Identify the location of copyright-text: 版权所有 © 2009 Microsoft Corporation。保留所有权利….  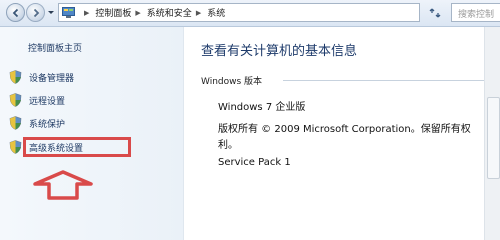
(344, 137).